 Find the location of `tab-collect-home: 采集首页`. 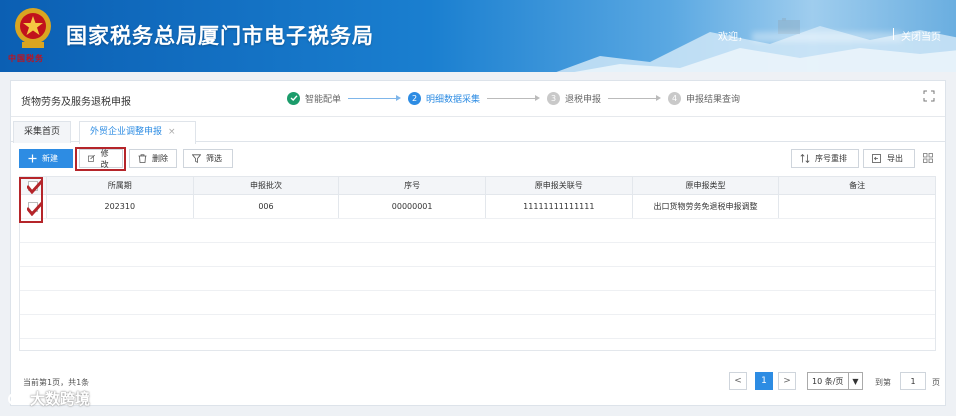

tab-collect-home: 采集首页 is located at coordinates (42, 132).